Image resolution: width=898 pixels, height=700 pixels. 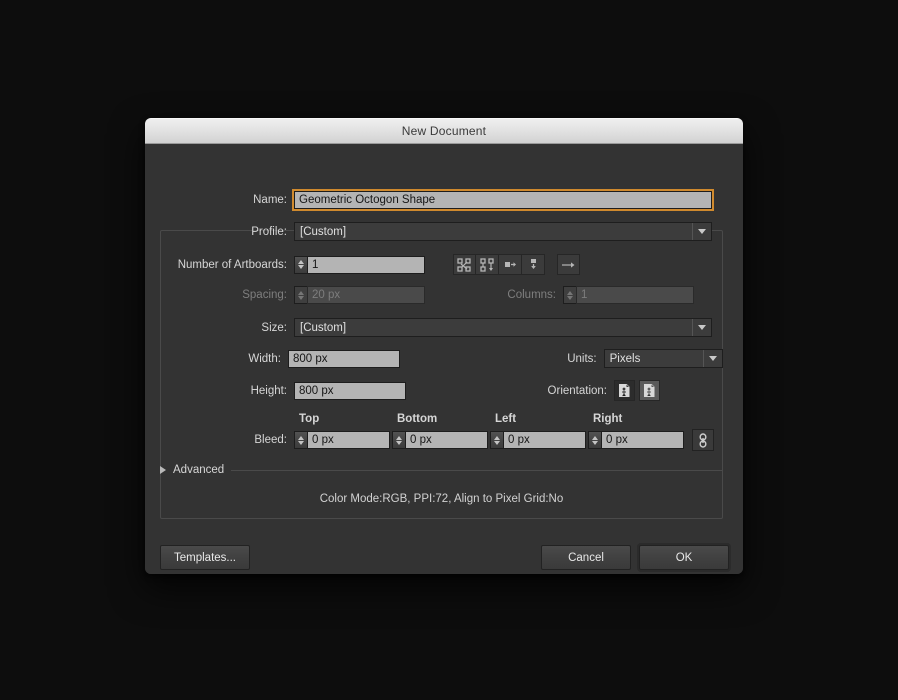 I want to click on bleed-right-input, so click(x=642, y=440).